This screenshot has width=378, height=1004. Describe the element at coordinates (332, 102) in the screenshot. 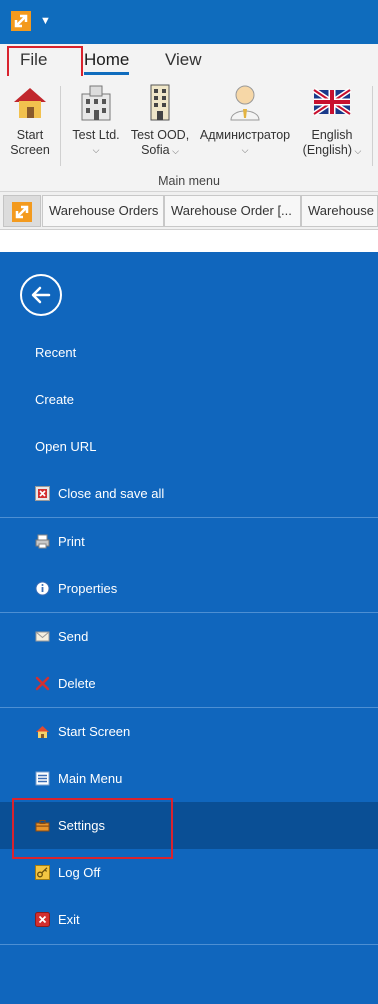

I see `uk-us-flag-icon` at that location.